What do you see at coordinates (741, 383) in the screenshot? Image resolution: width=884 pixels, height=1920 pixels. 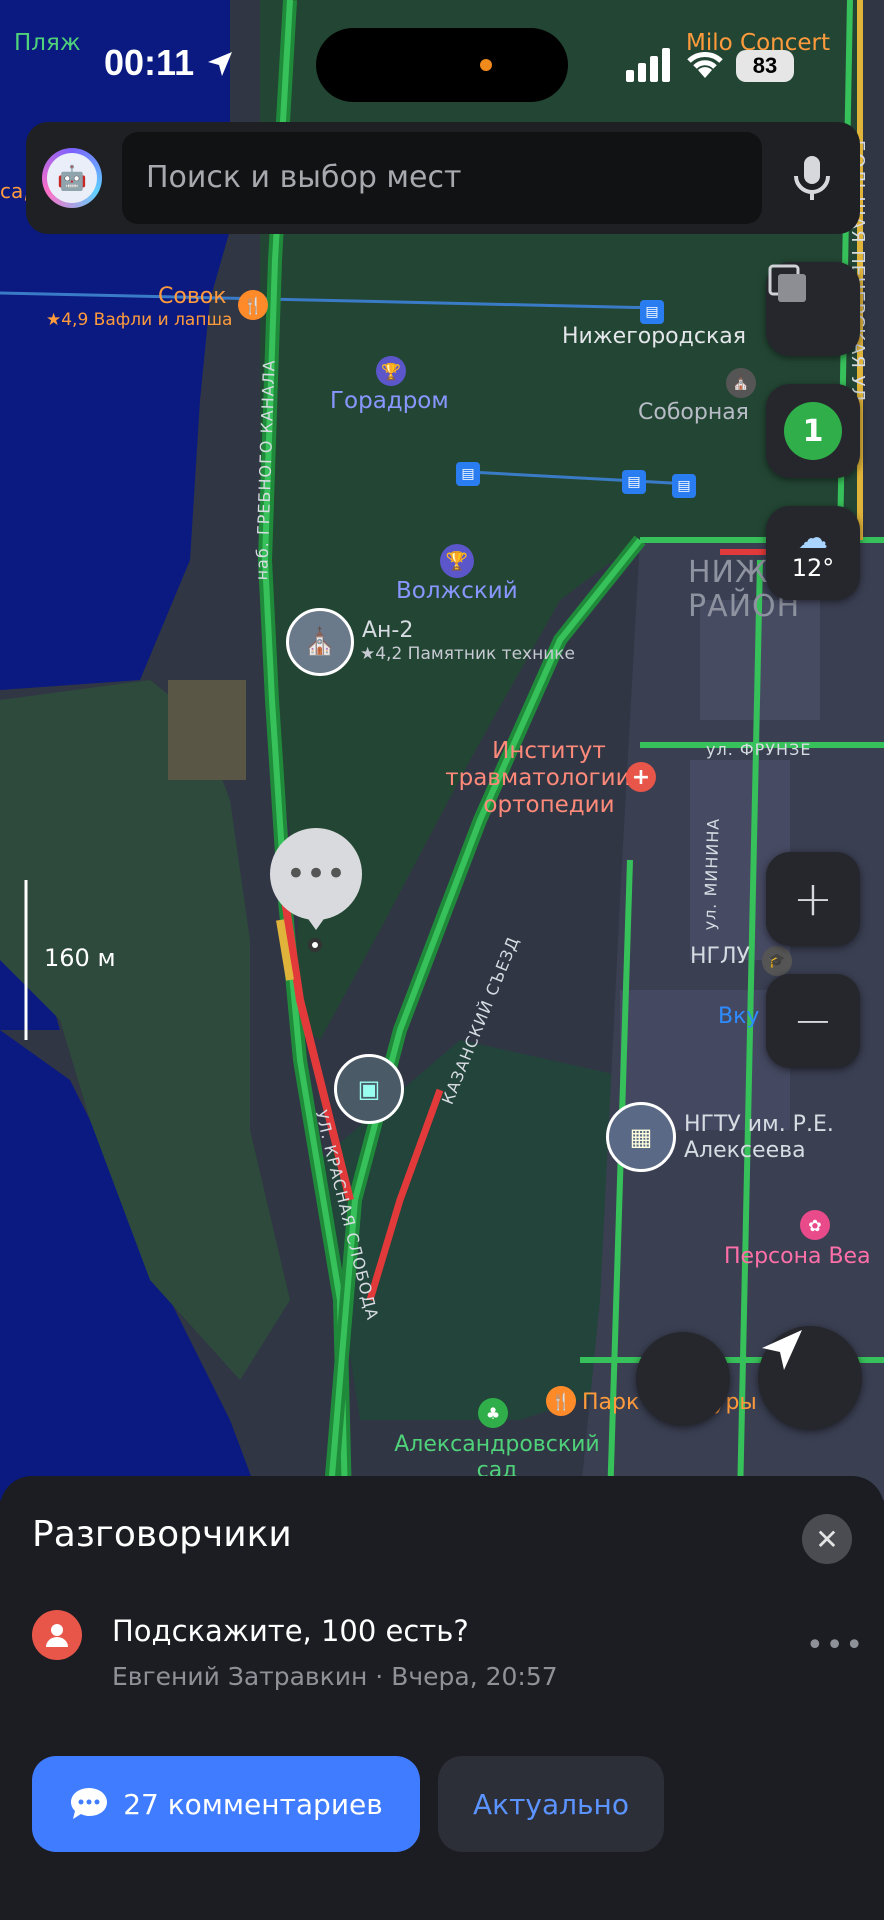 I see `church-icon: ⛪` at bounding box center [741, 383].